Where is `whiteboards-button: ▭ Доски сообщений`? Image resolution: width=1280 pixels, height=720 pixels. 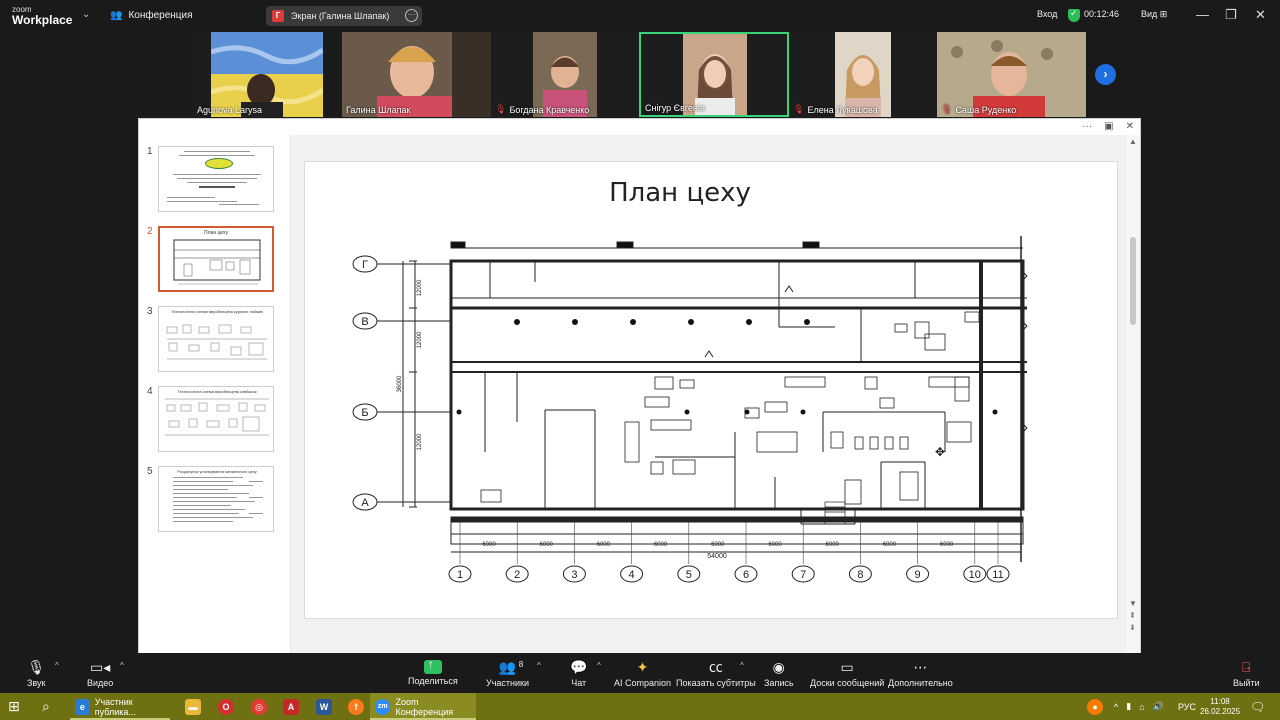 whiteboards-button: ▭ Доски сообщений is located at coordinates (847, 673).